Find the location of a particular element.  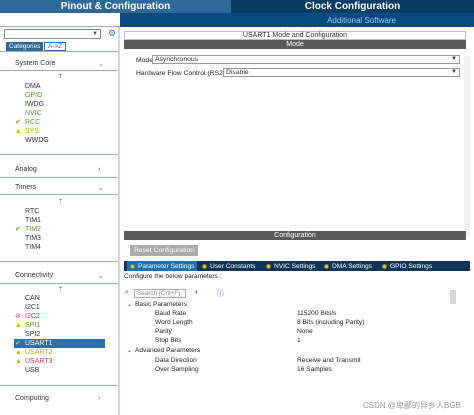

mode-bar: Mode is located at coordinates (295, 44).